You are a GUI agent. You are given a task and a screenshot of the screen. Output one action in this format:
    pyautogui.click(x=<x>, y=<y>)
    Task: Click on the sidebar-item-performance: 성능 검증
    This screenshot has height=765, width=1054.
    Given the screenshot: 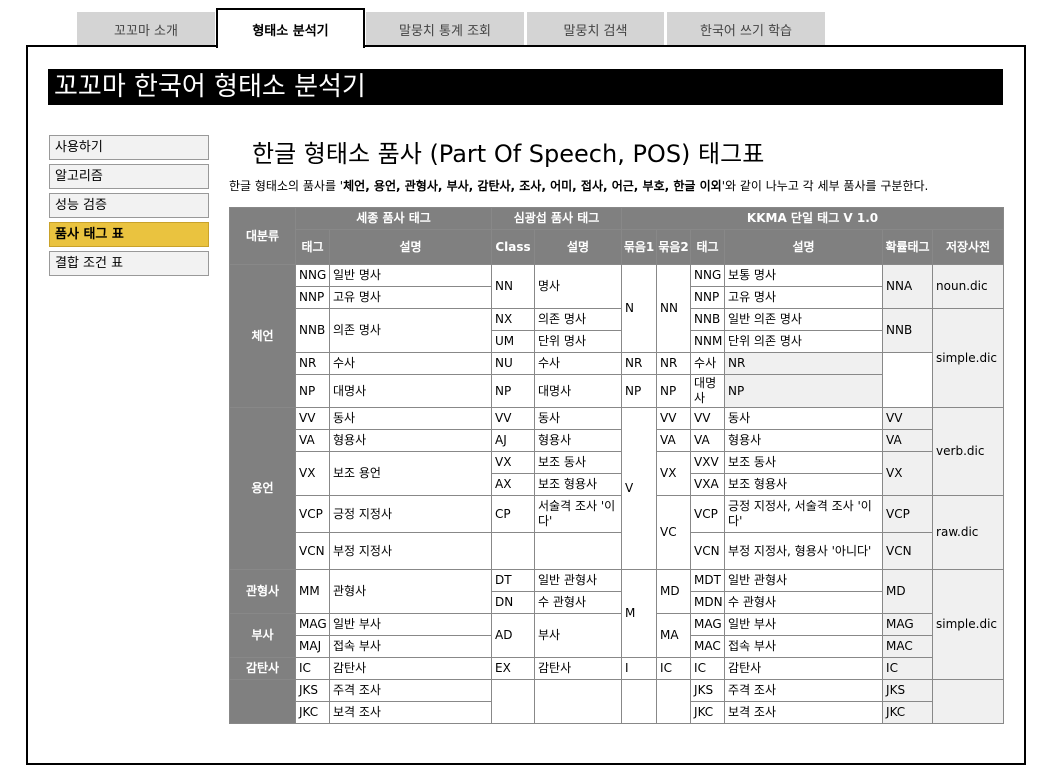 What is the action you would take?
    pyautogui.click(x=129, y=205)
    